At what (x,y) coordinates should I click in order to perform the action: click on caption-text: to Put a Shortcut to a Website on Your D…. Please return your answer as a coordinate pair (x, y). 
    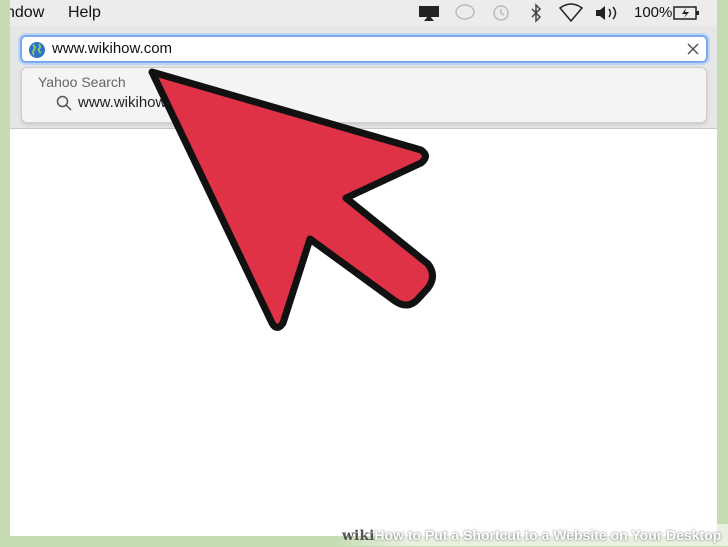
    Looking at the image, I should click on (562, 535).